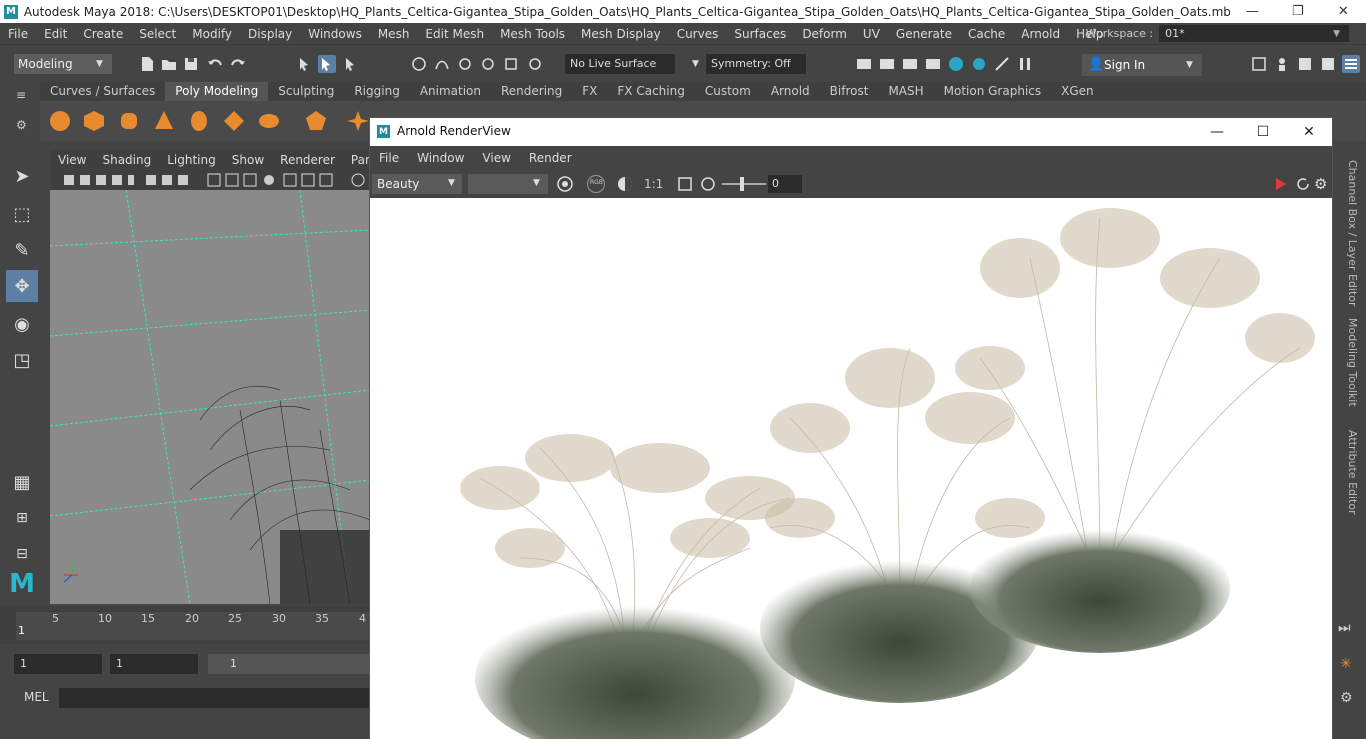 The image size is (1366, 739). What do you see at coordinates (1263, 132) in the screenshot?
I see `renderview-maximize-button: ☐` at bounding box center [1263, 132].